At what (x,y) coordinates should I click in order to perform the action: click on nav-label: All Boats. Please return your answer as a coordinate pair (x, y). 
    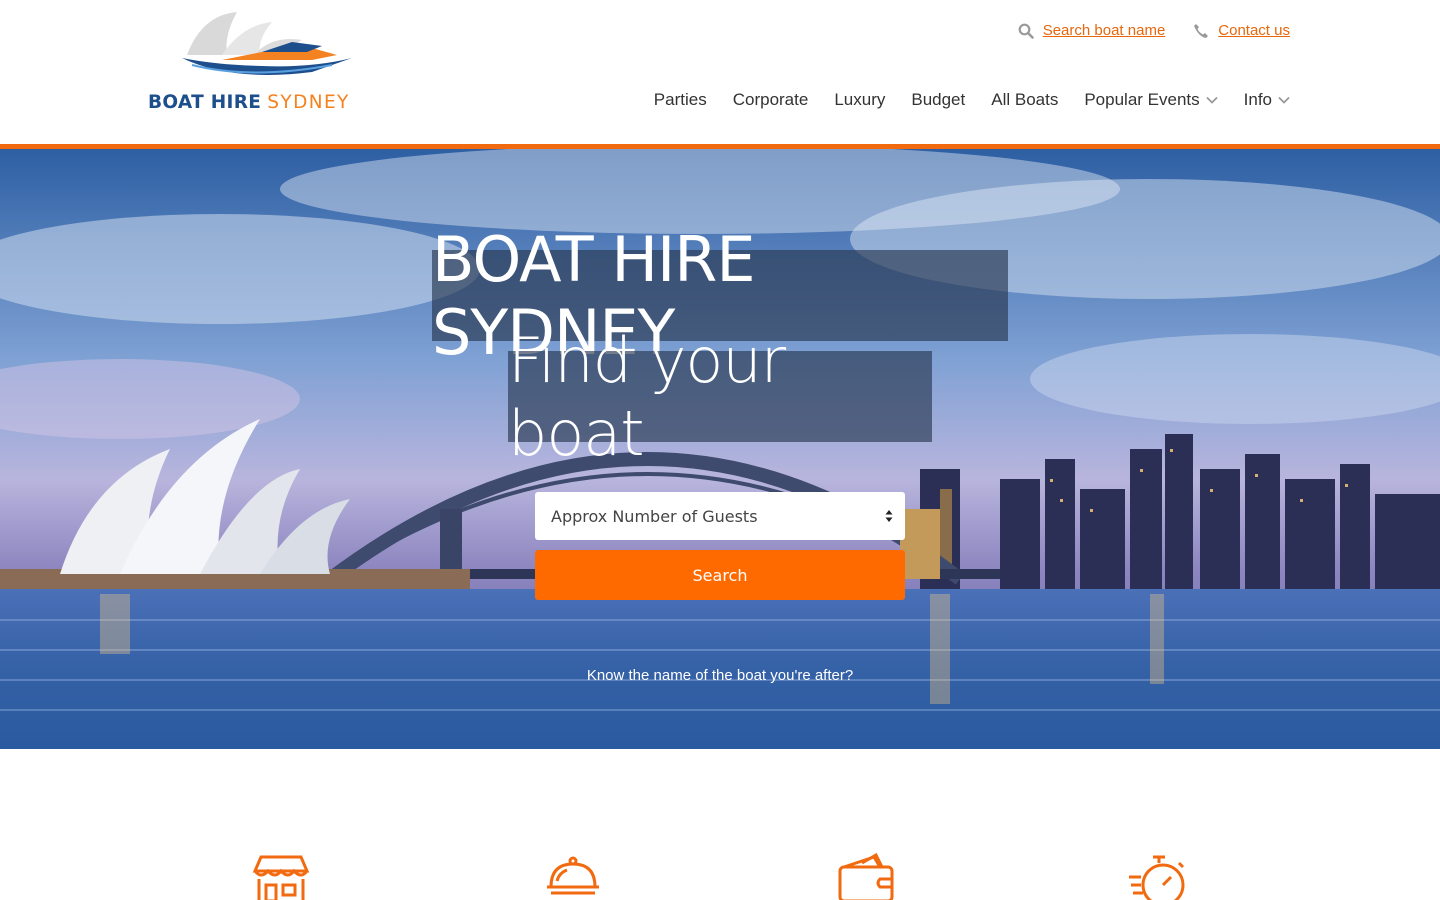
    Looking at the image, I should click on (1025, 99).